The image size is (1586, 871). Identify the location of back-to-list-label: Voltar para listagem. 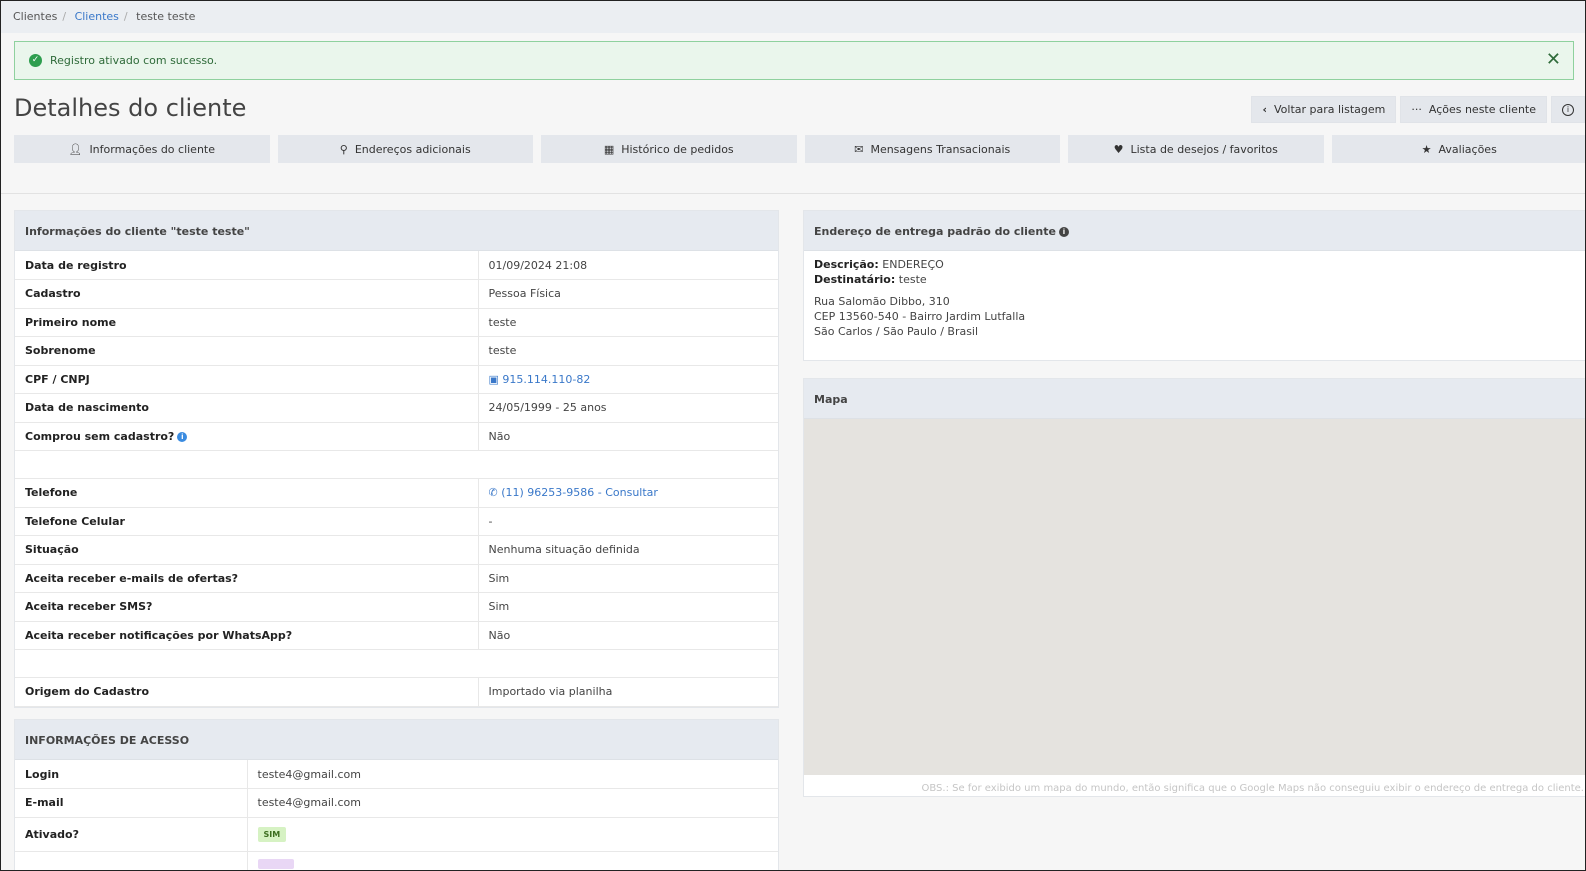
(1329, 109).